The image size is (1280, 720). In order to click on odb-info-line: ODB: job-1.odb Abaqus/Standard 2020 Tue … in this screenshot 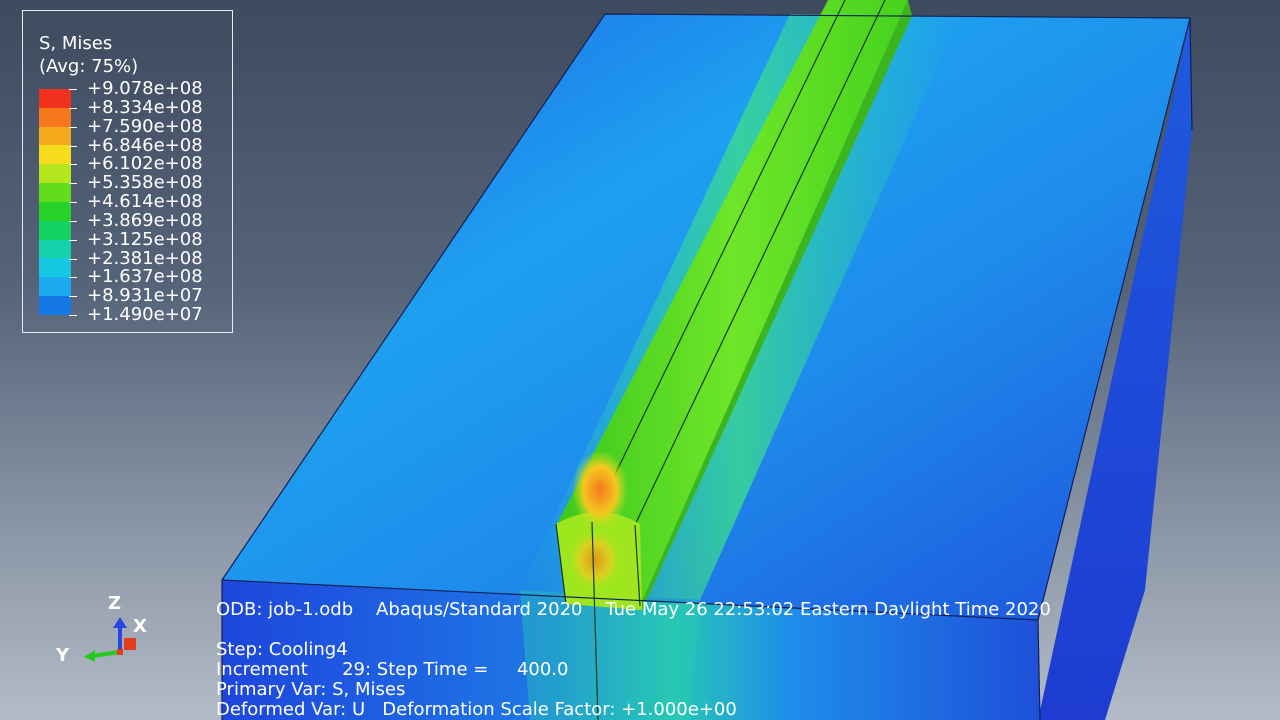, I will do `click(633, 609)`.